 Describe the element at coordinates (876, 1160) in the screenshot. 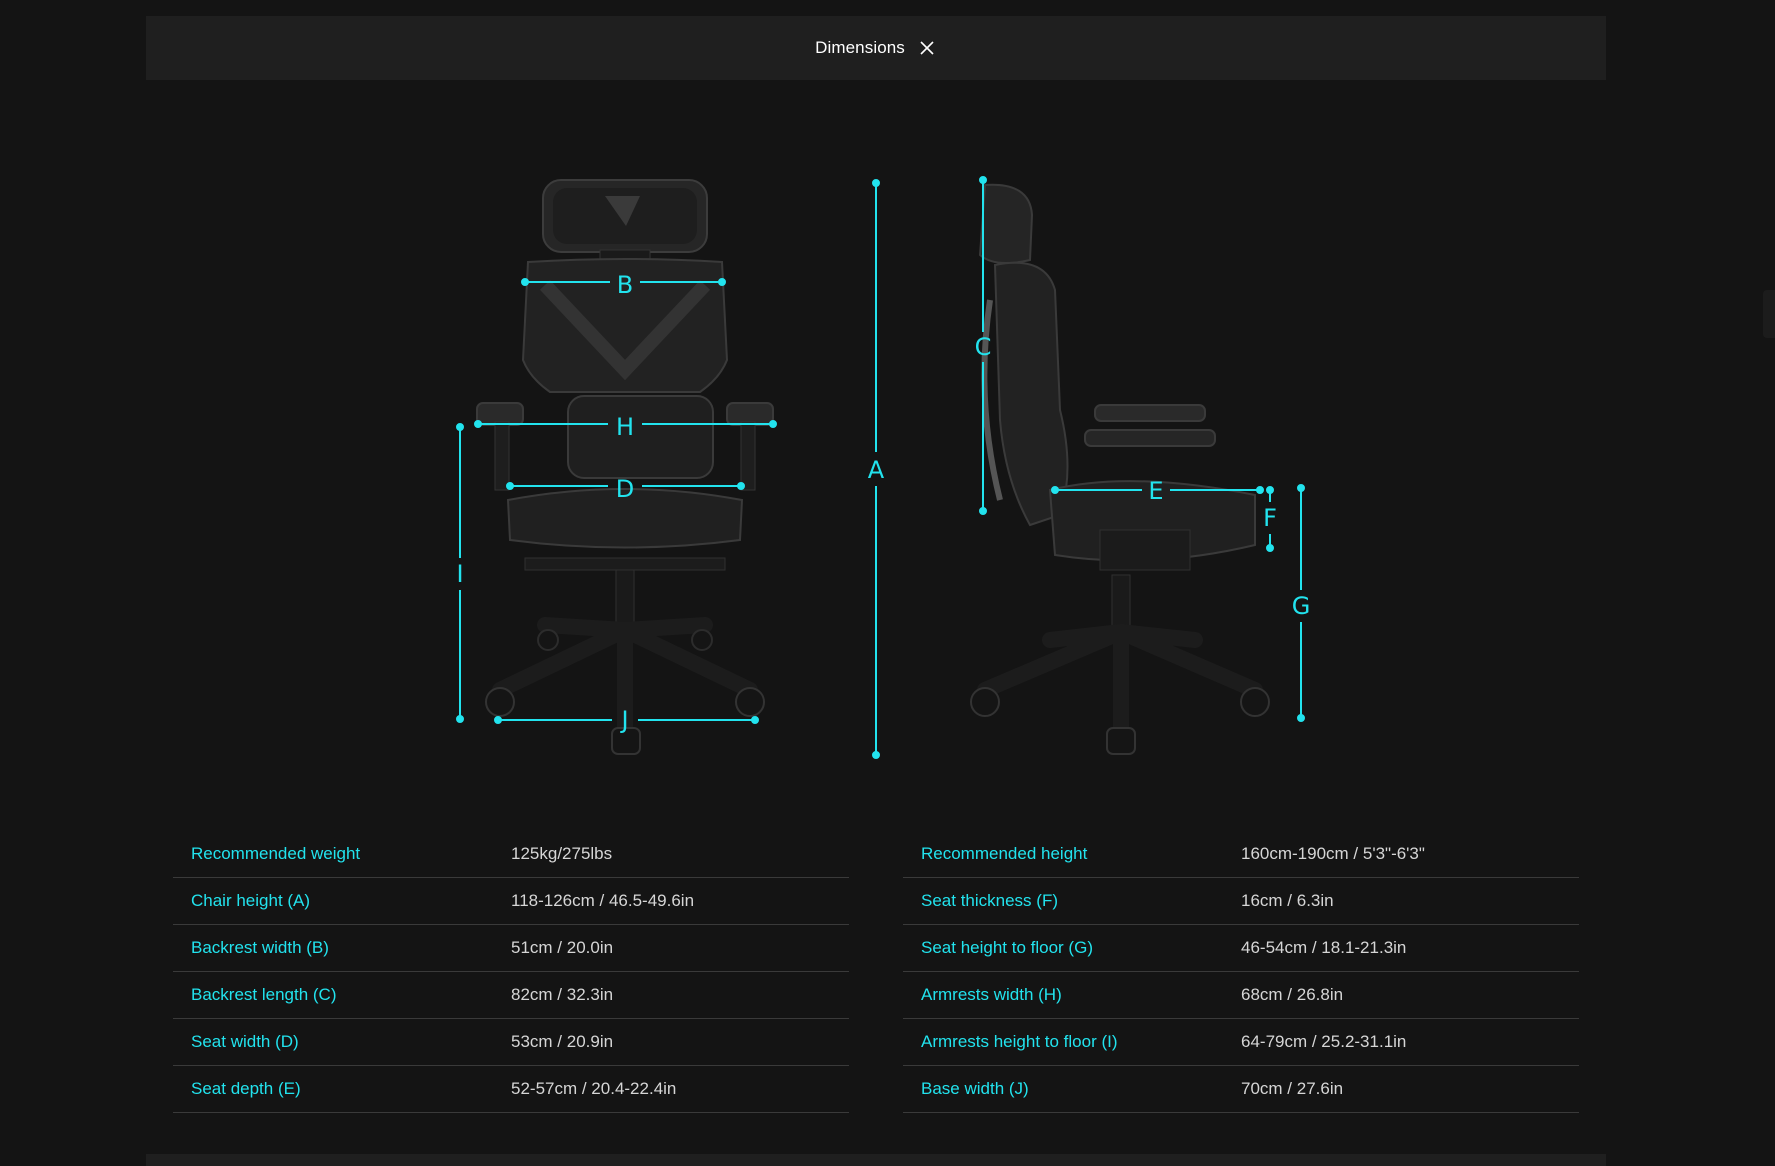

I see `next-section-bar` at that location.